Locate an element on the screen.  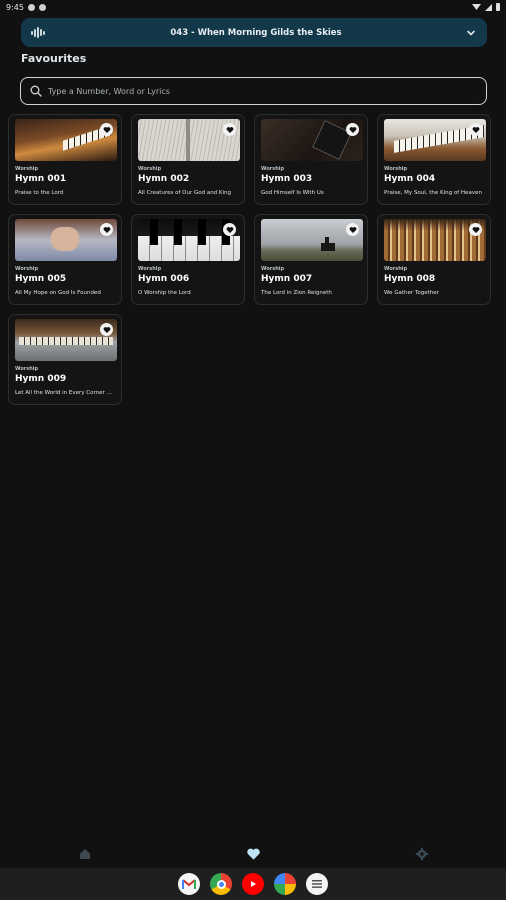
hymn-subtitle: We Gather Together is located at coordinates (411, 293).